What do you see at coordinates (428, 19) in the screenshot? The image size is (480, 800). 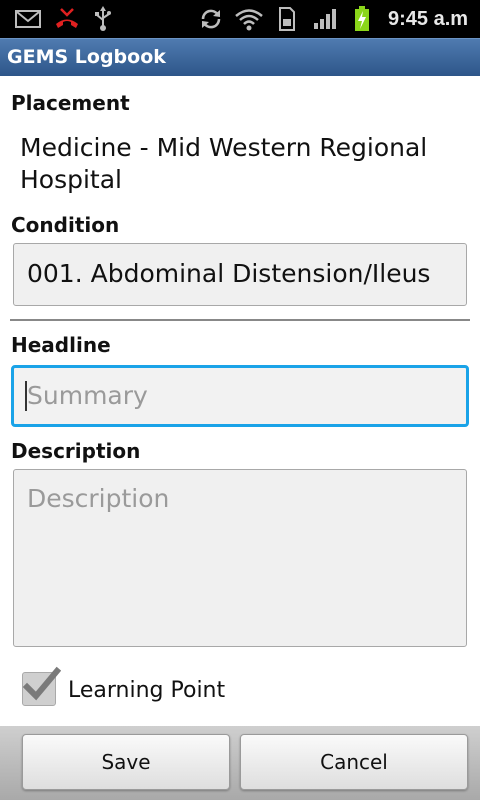 I see `status-time: 9:45 a.m` at bounding box center [428, 19].